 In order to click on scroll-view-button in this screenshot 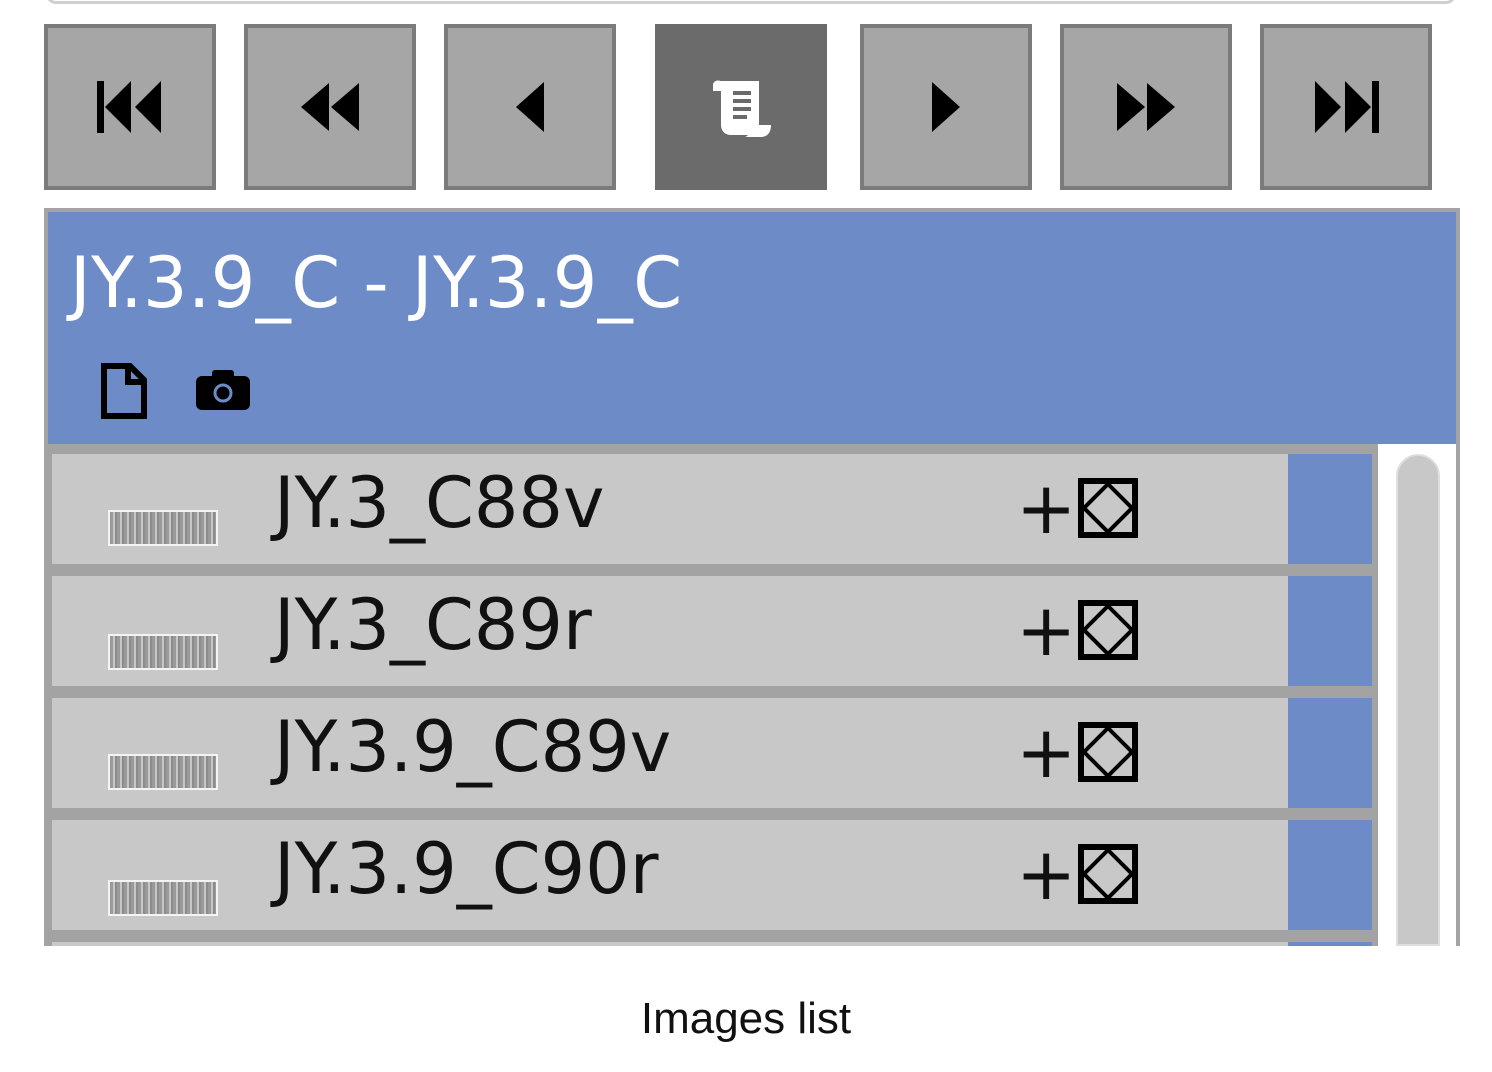, I will do `click(741, 107)`.